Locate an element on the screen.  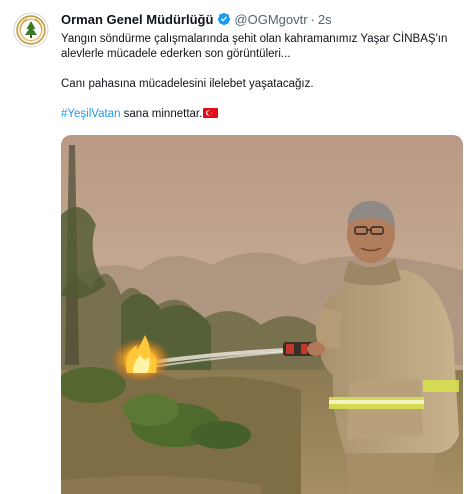
hashtag-link: #YeşilVatan is located at coordinates (90, 114).